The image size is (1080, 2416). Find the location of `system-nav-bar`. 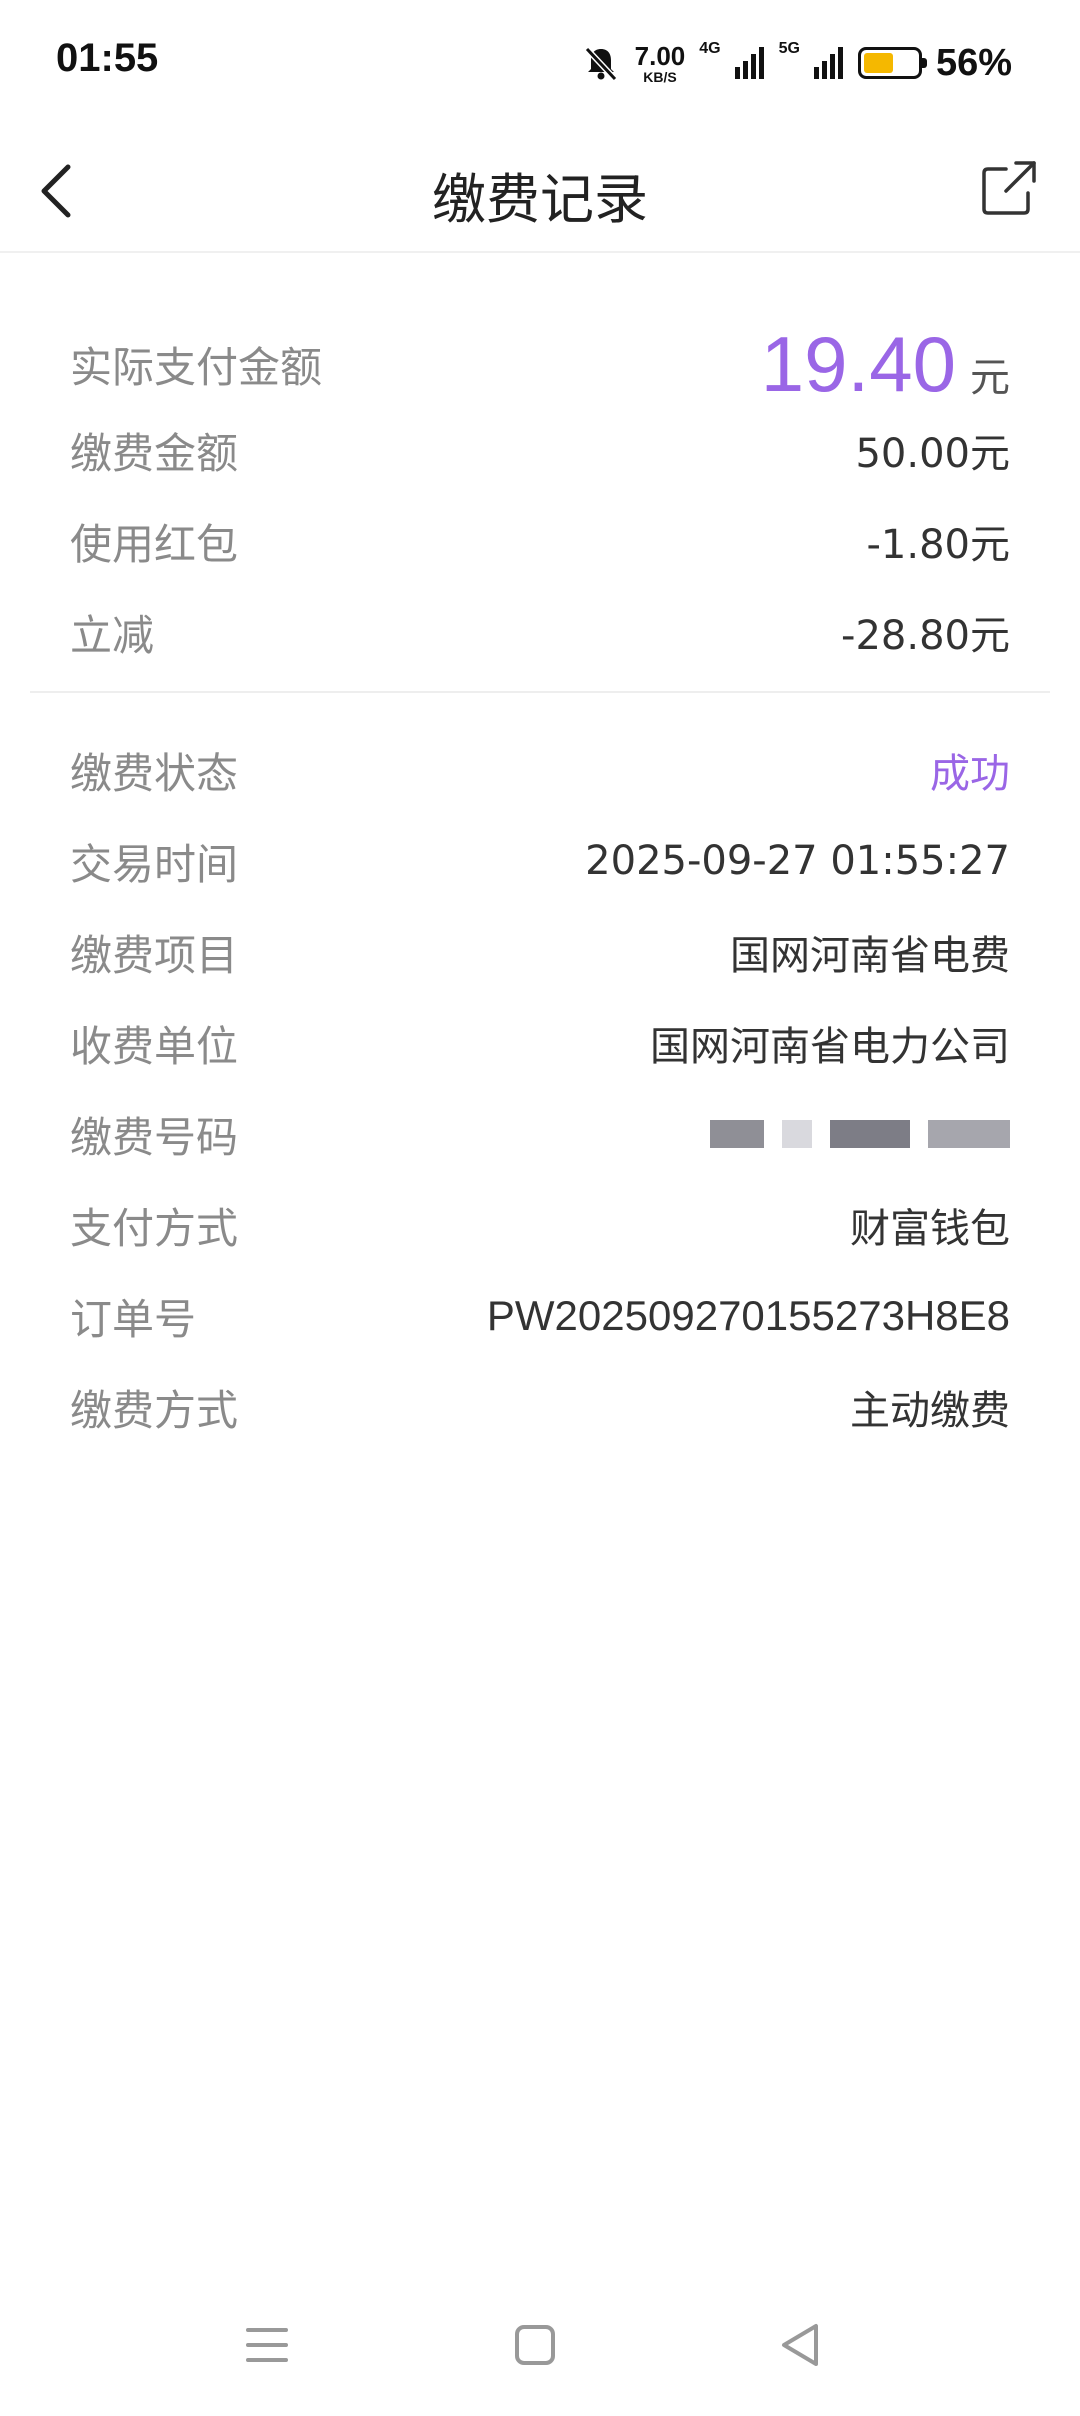

system-nav-bar is located at coordinates (540, 2350).